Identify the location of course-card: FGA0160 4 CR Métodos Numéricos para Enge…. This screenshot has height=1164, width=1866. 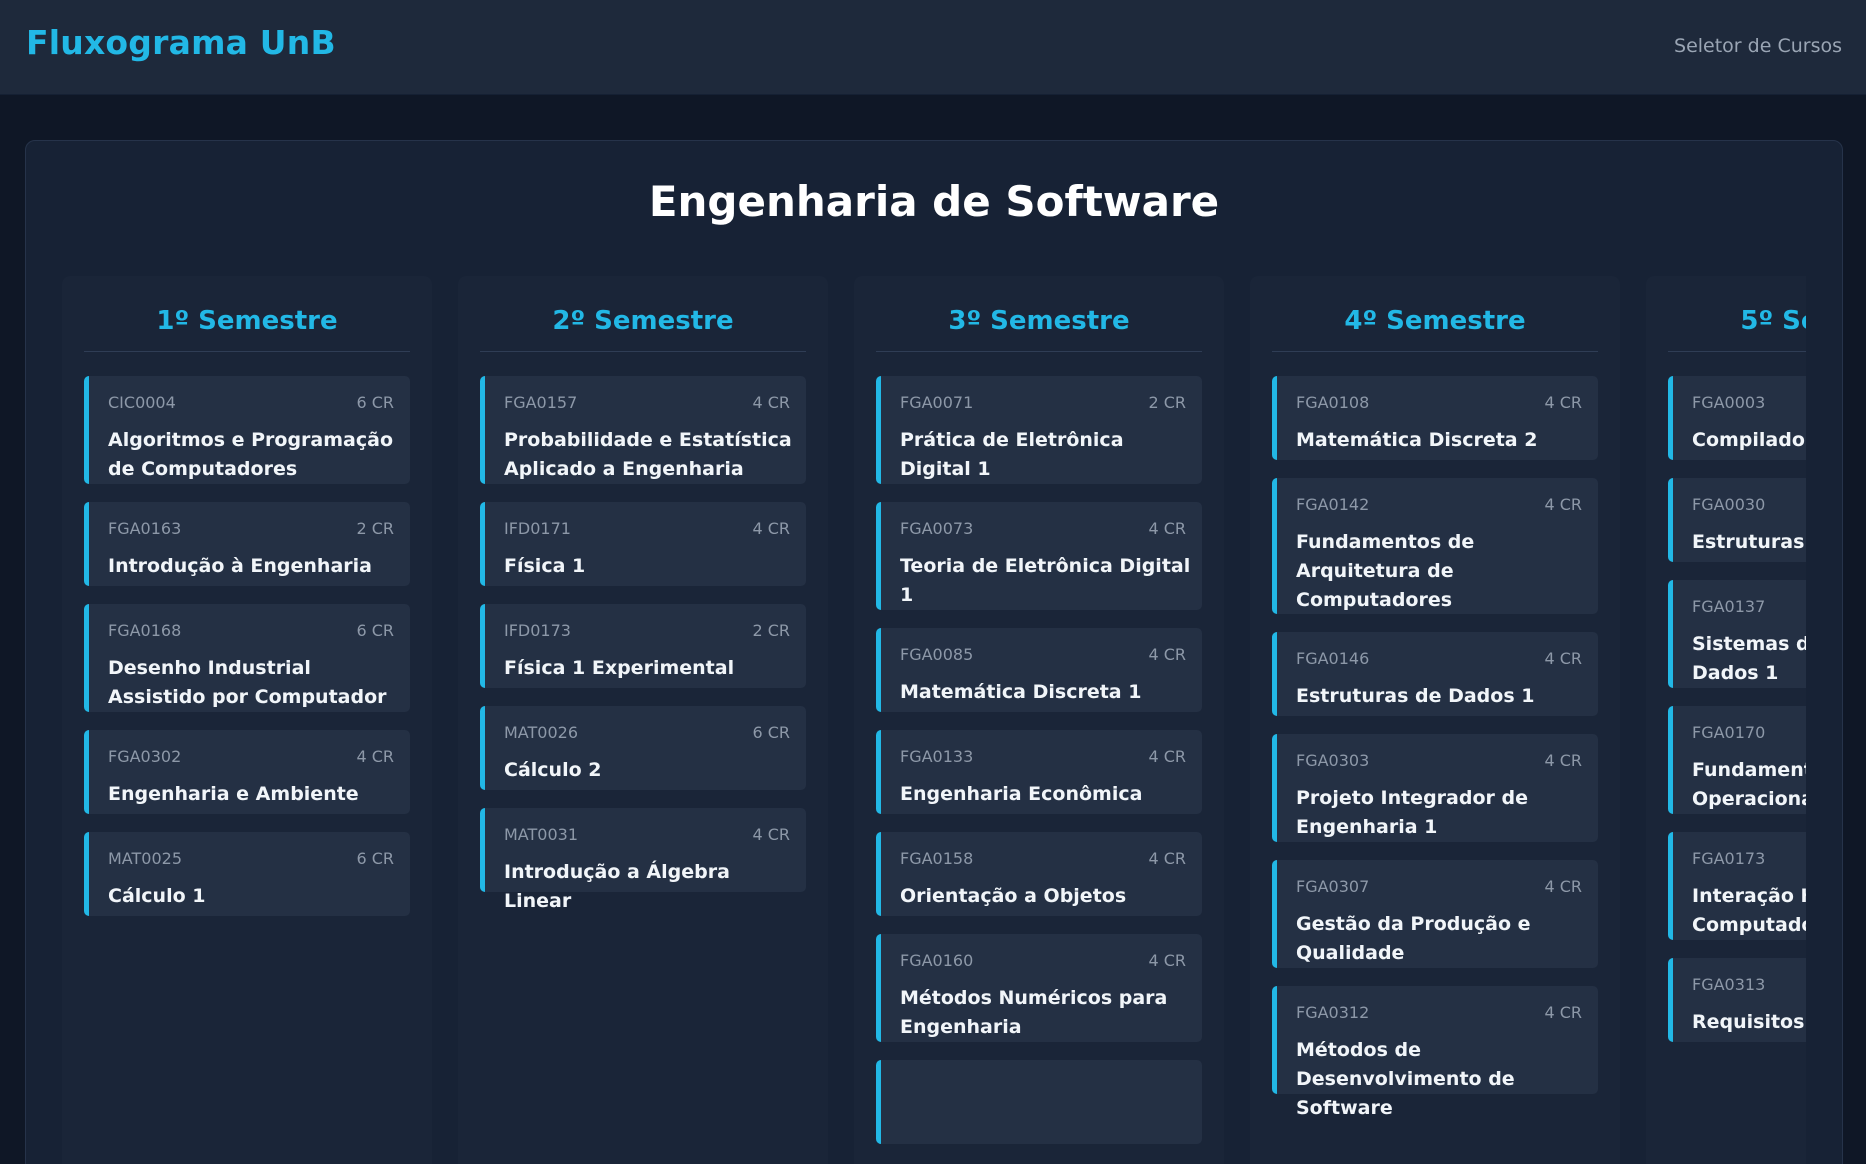
(1039, 988).